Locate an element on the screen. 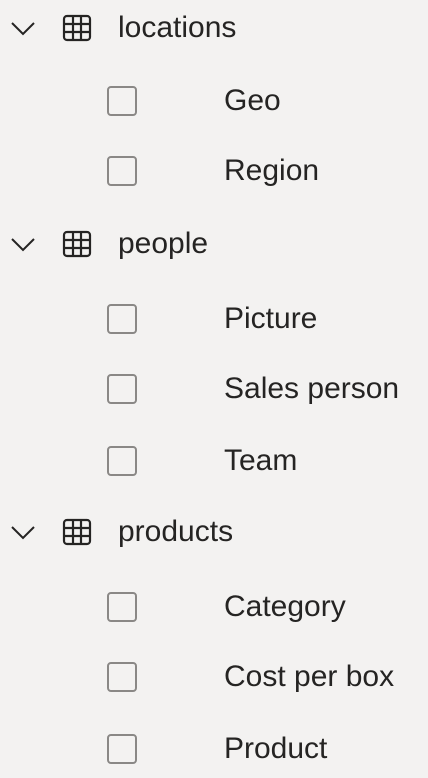  field-label: Product is located at coordinates (276, 748).